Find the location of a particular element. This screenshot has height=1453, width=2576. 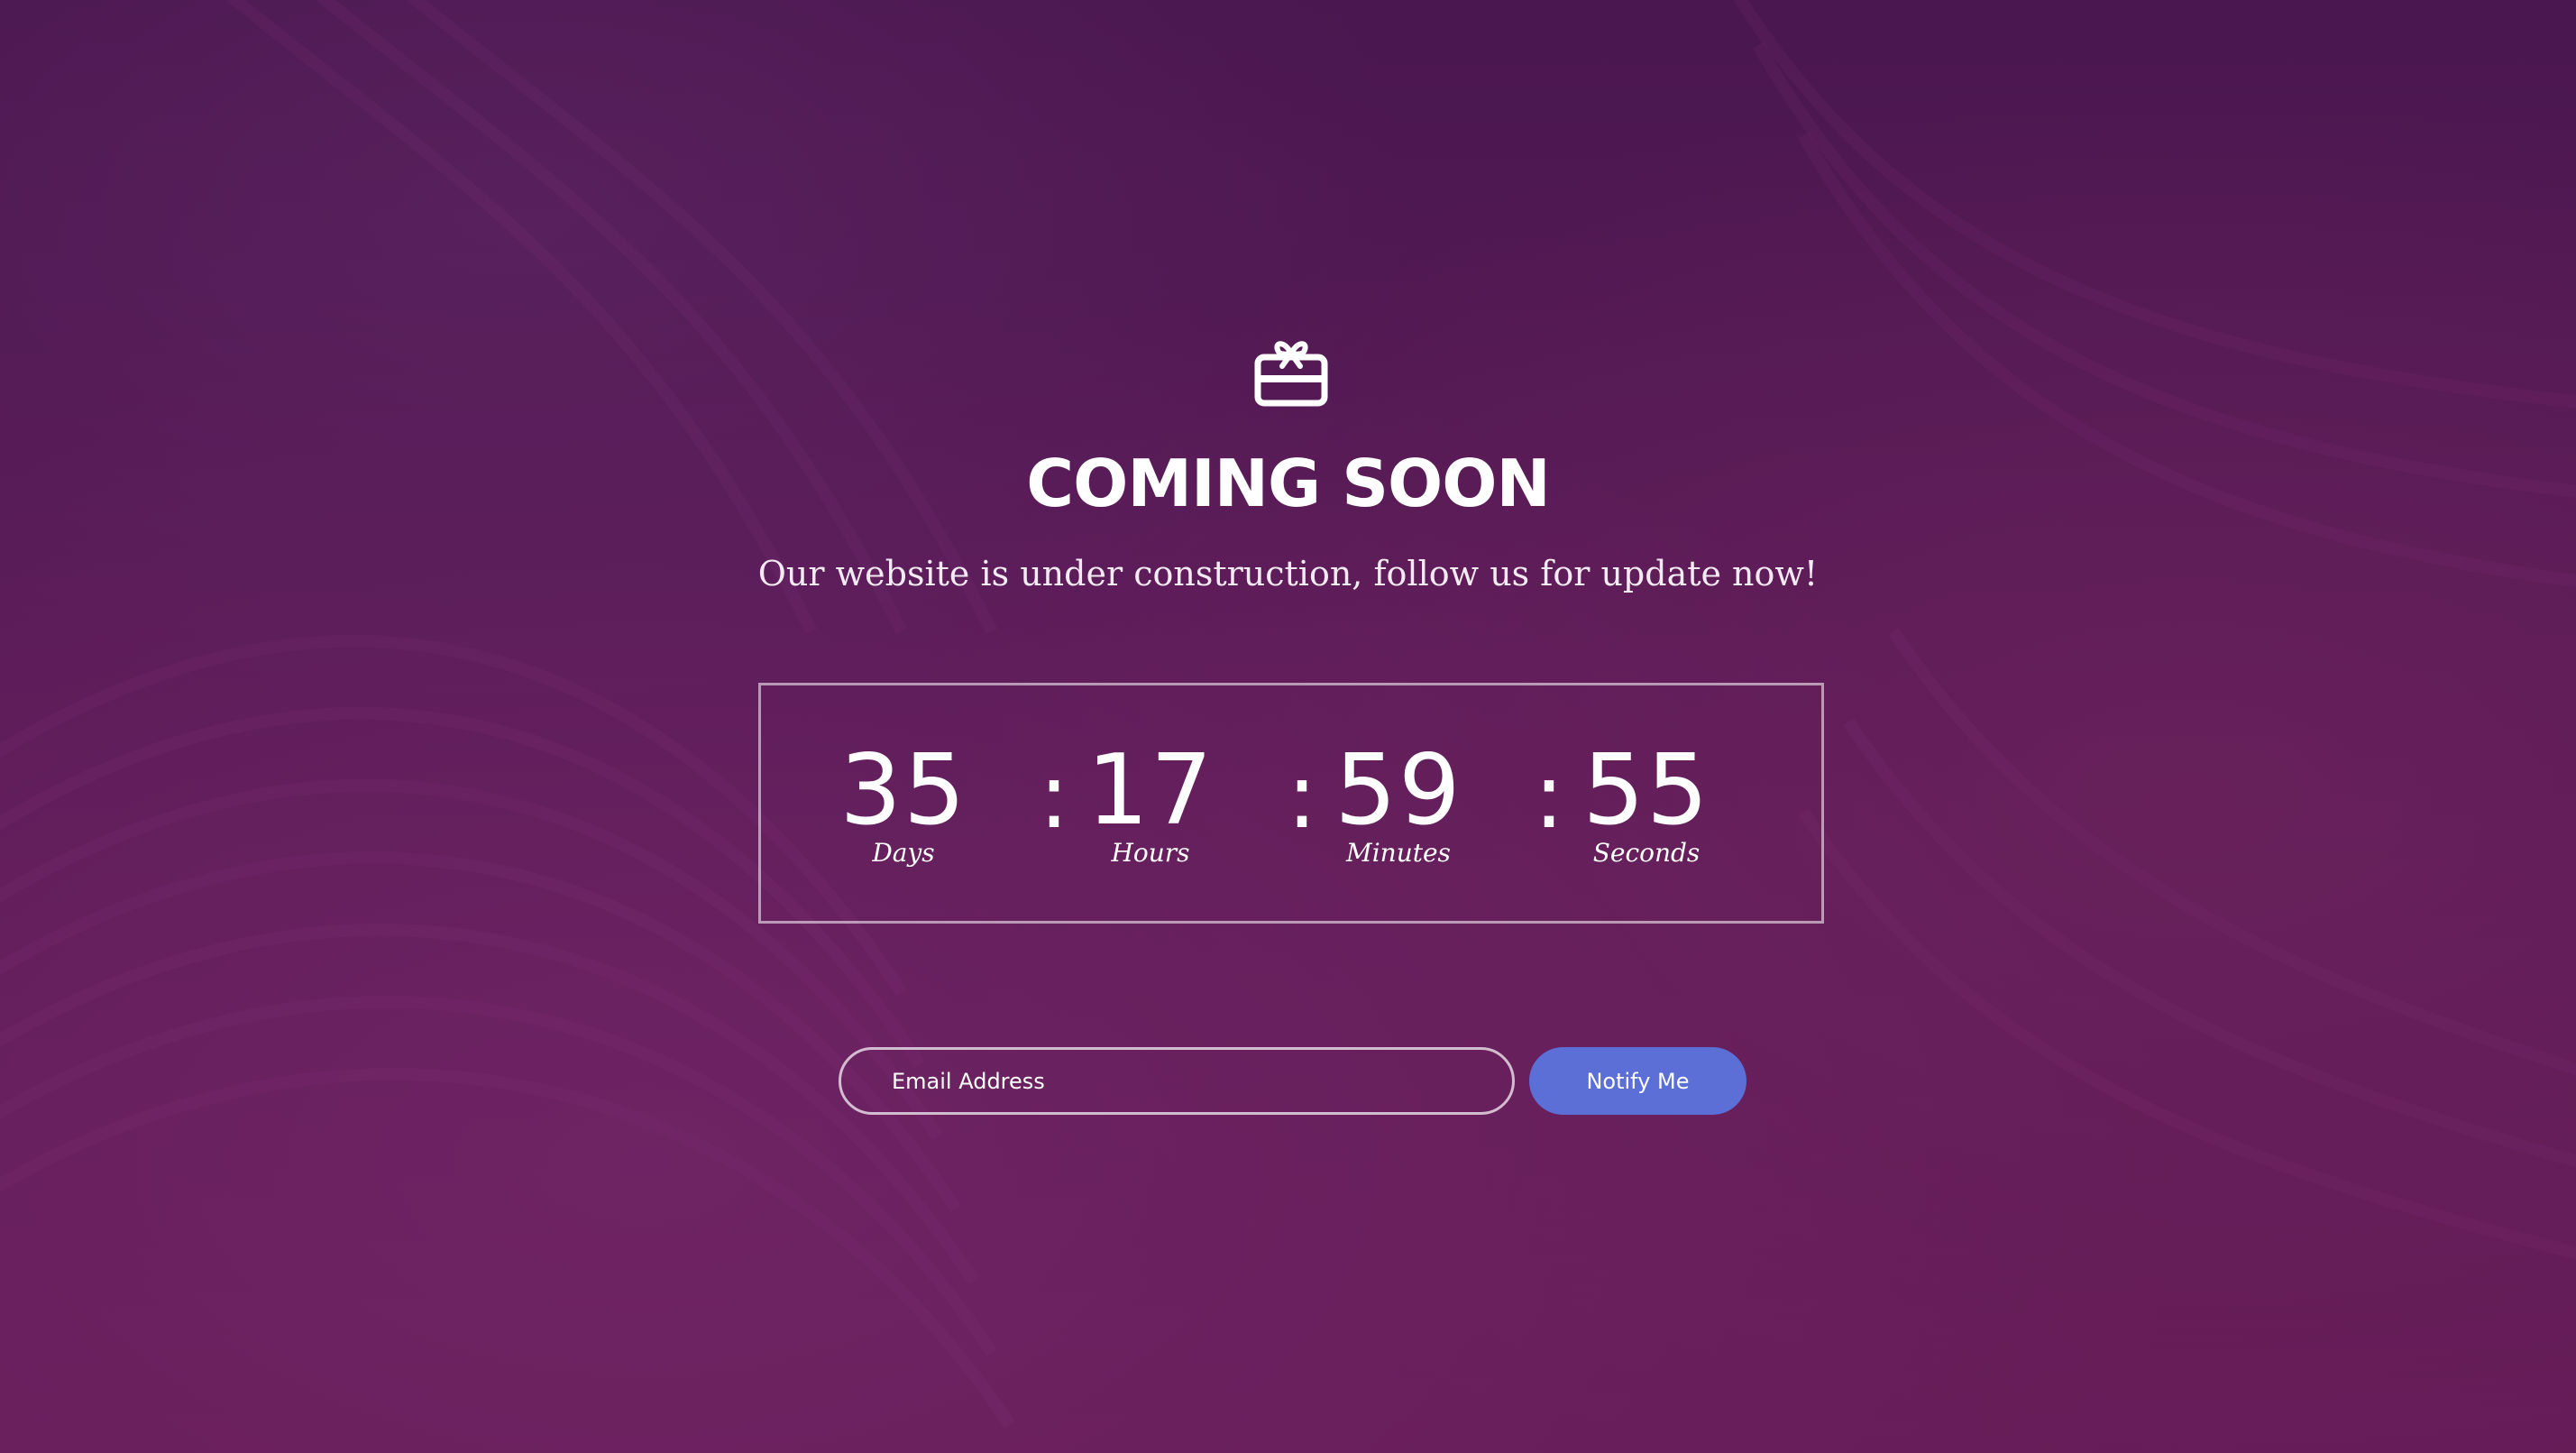

days-label: Days is located at coordinates (903, 853).